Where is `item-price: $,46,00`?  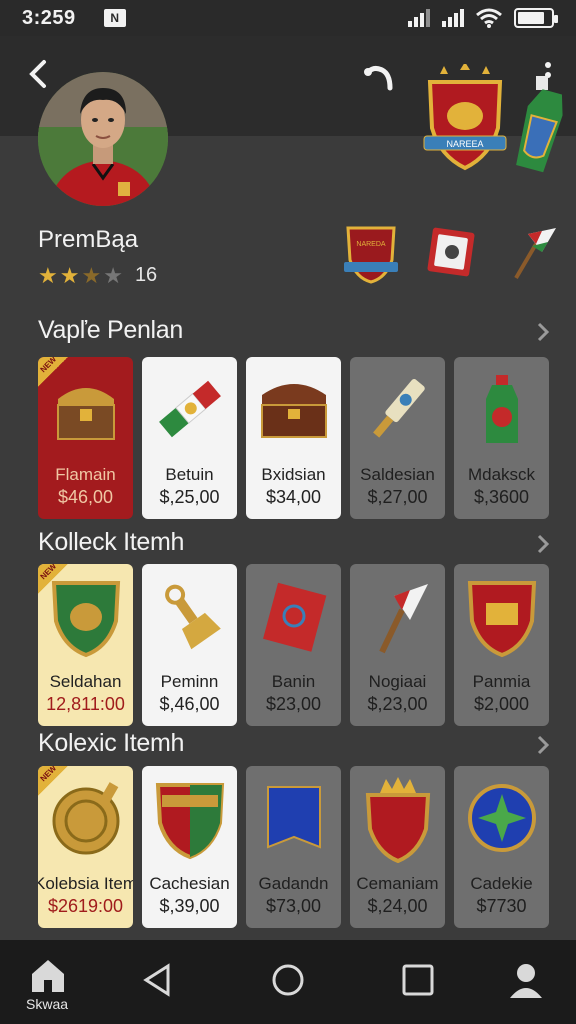
item-price: $,46,00 is located at coordinates (189, 704).